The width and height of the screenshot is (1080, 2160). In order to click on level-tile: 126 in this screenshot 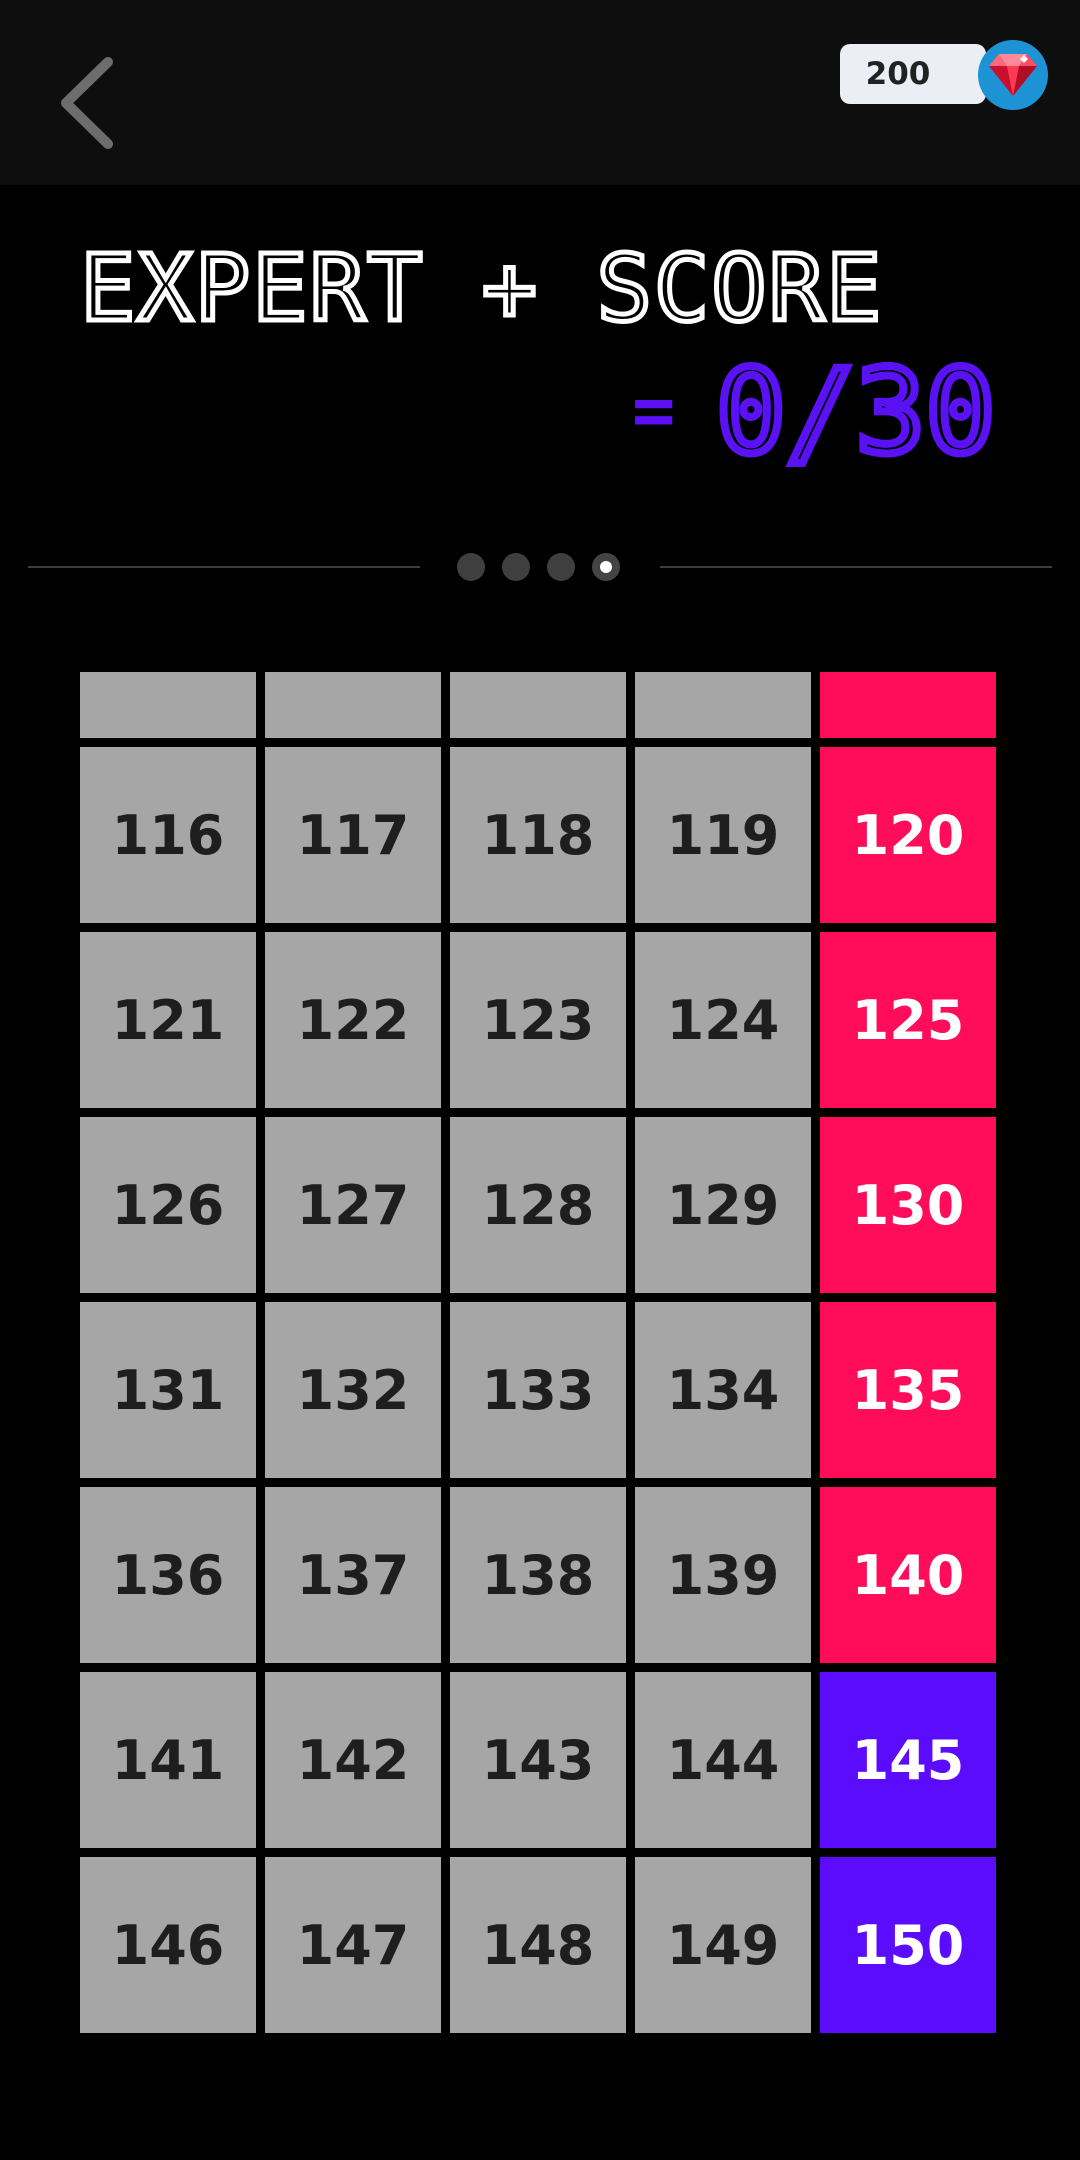, I will do `click(168, 1205)`.